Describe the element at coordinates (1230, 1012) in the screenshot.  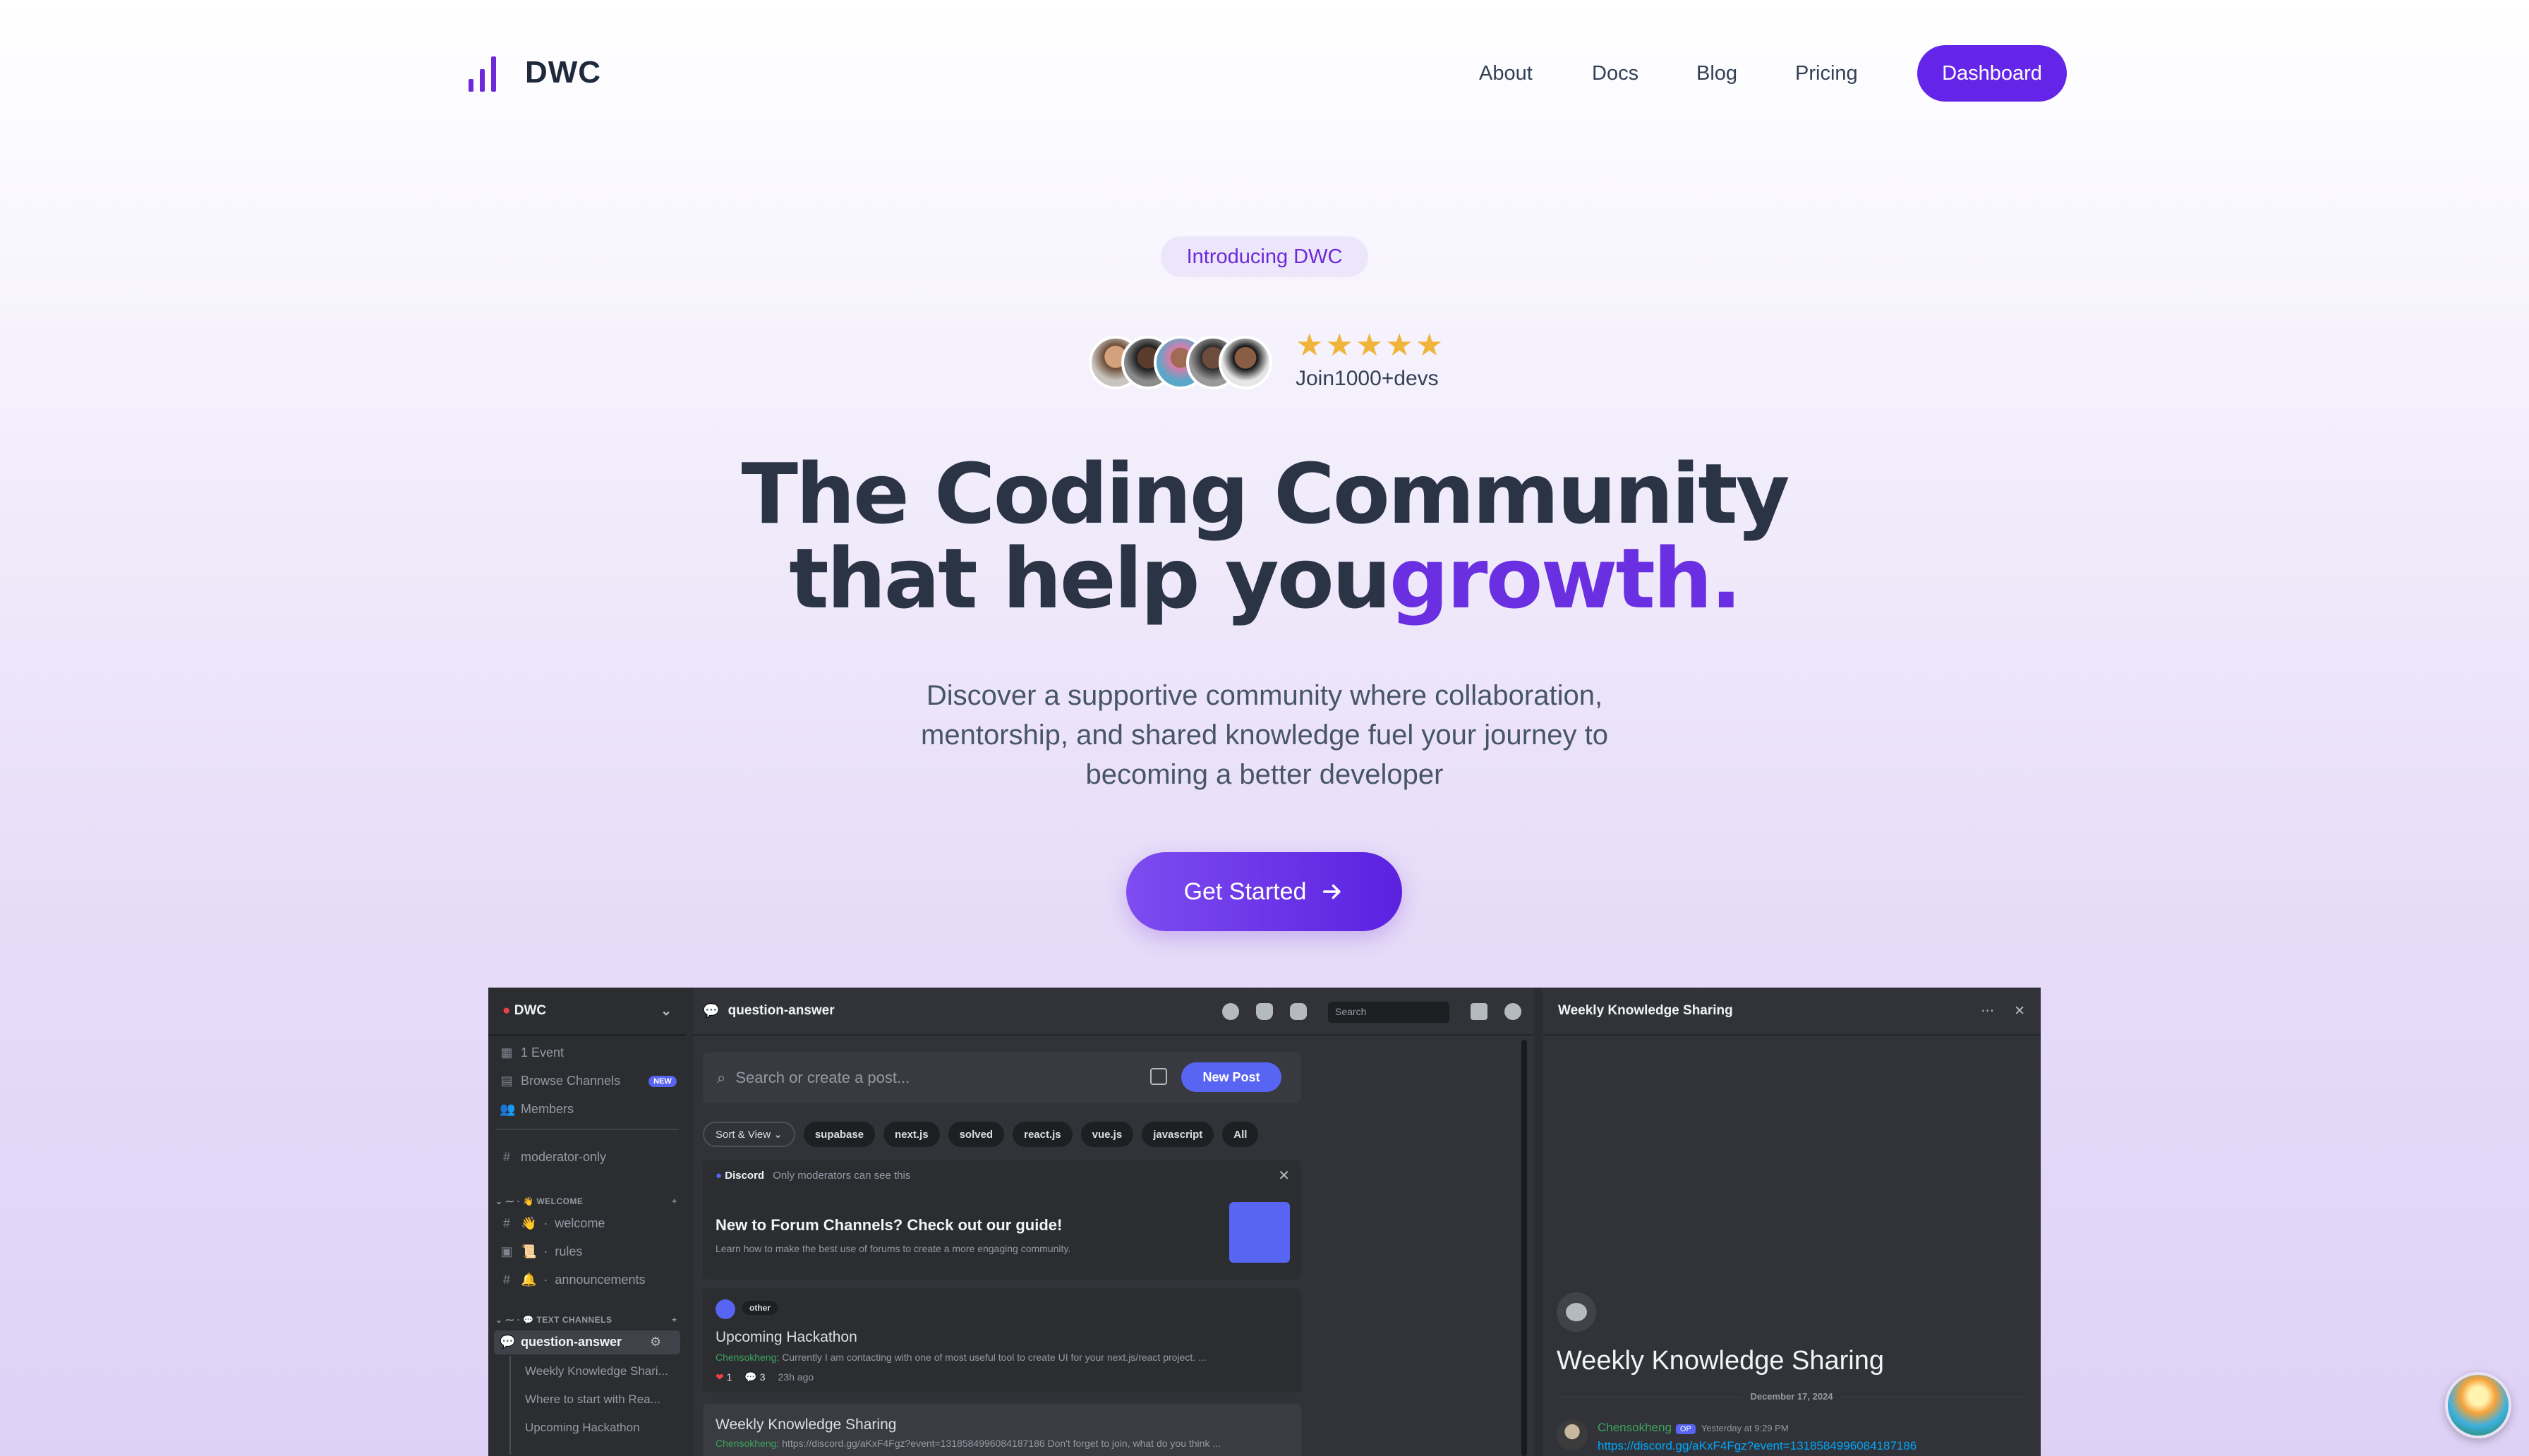
I see `info-icon` at that location.